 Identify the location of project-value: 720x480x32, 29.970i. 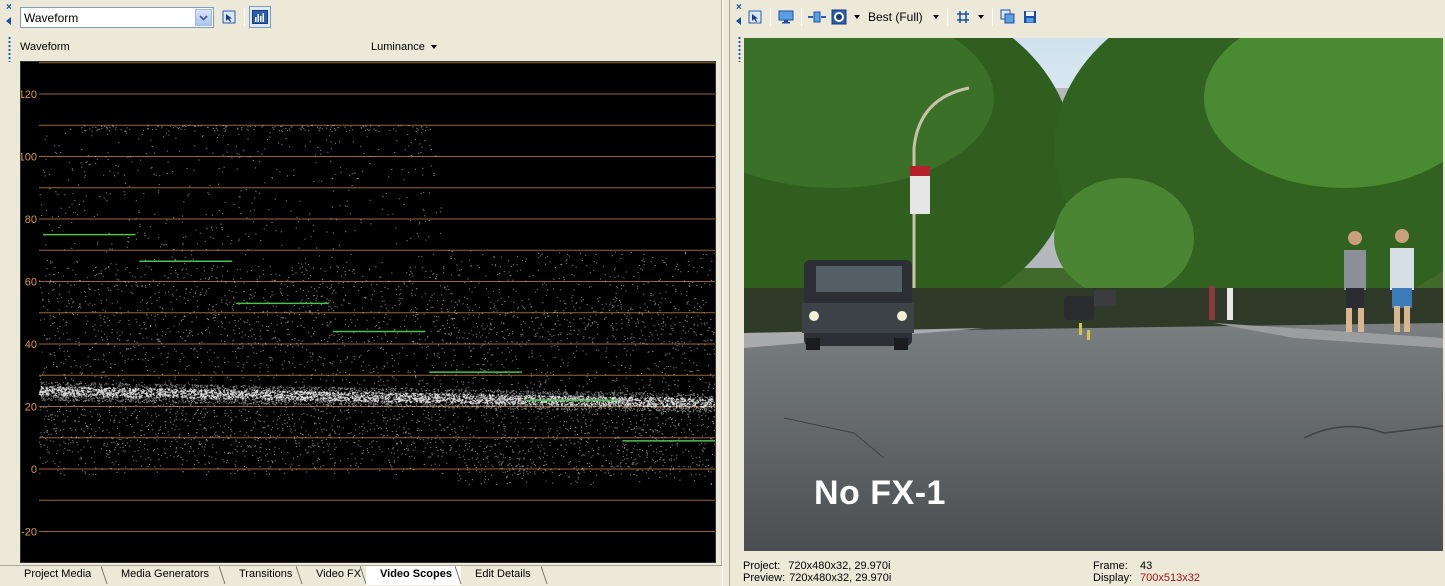
(839, 566).